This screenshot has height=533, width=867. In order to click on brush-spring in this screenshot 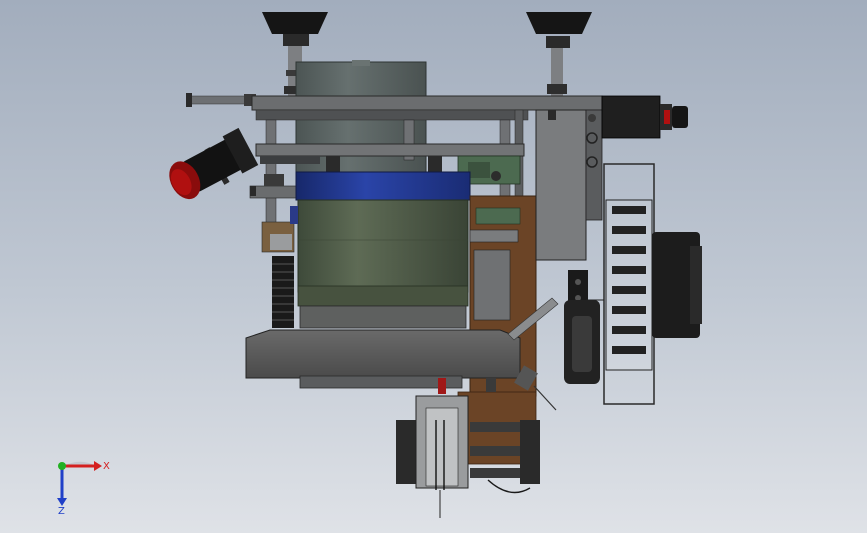, I will do `click(283, 292)`.